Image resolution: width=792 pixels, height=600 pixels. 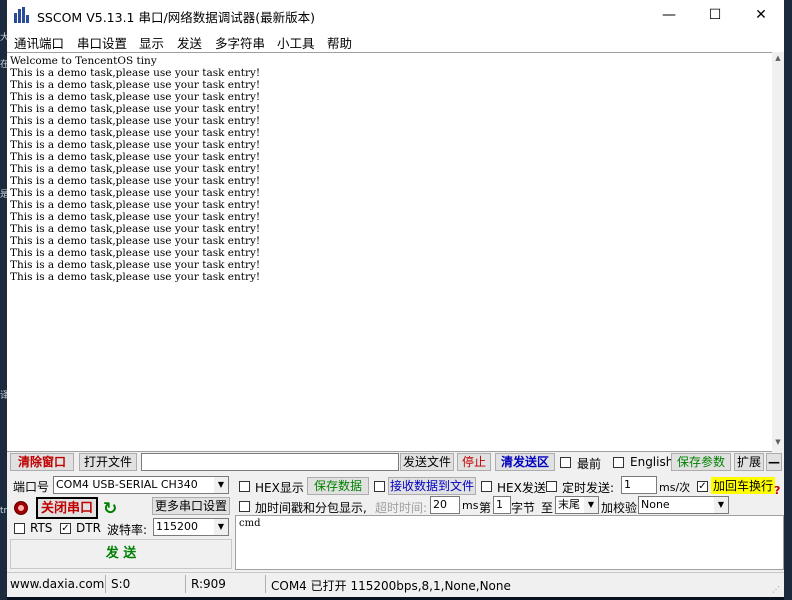 I want to click on timed-send-checkbox, so click(x=551, y=486).